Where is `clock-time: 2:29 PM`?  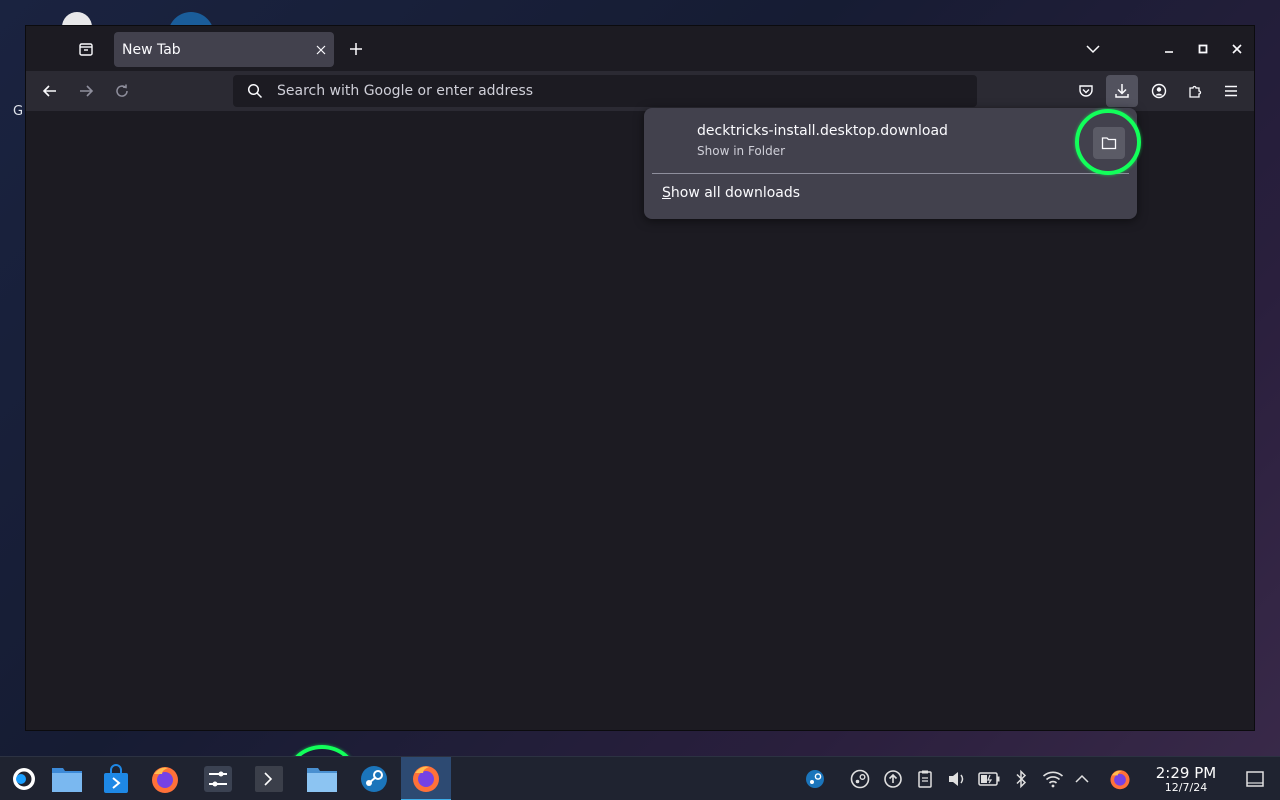
clock-time: 2:29 PM is located at coordinates (1186, 773).